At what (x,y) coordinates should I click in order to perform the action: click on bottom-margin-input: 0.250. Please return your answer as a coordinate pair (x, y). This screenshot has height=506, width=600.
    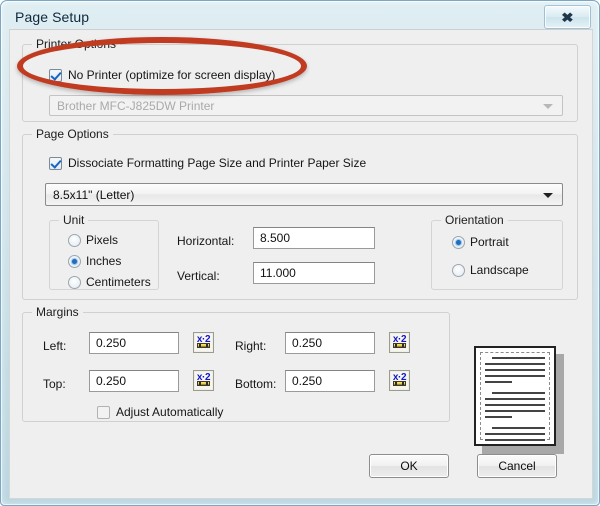
    Looking at the image, I should click on (330, 381).